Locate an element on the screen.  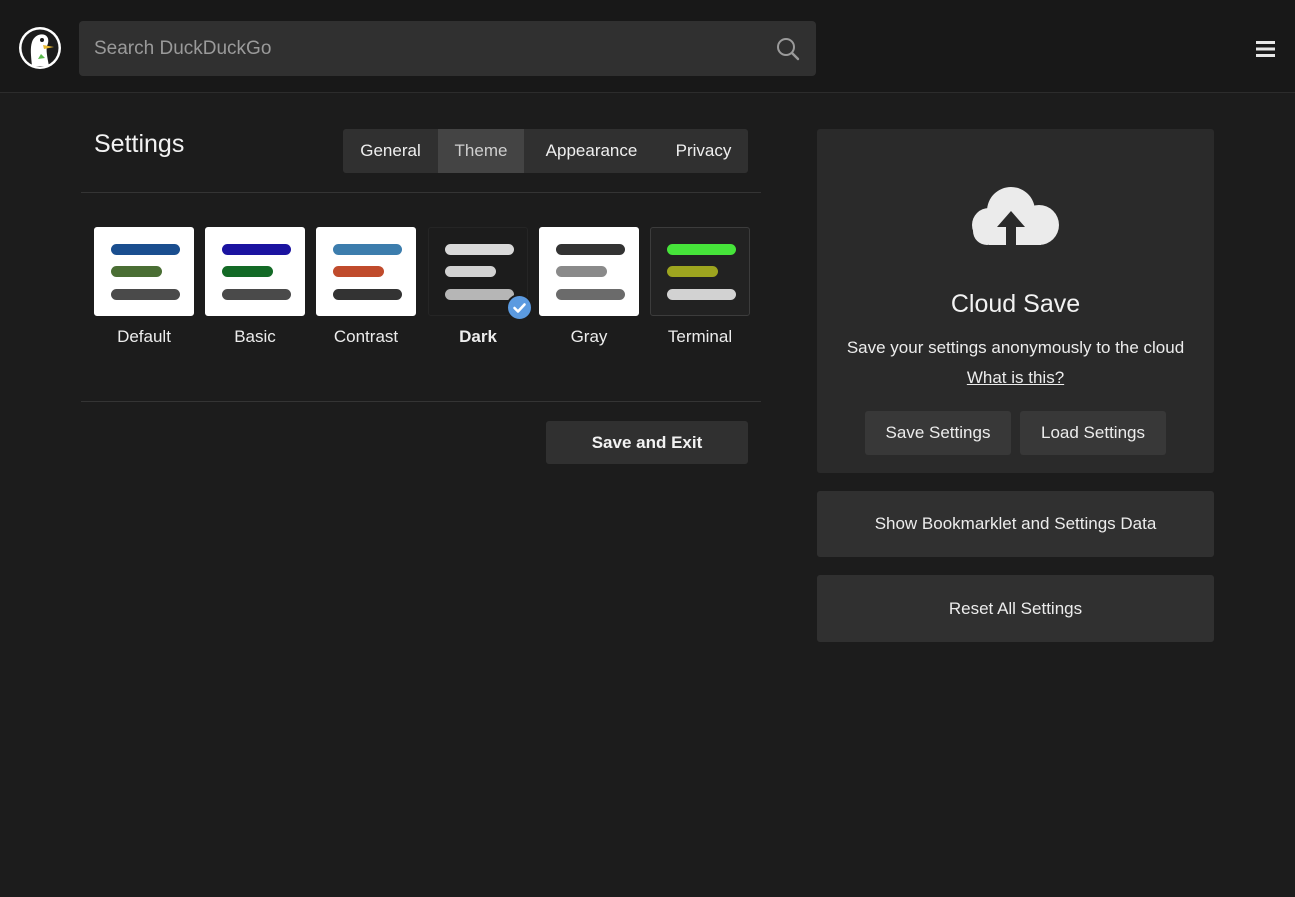
load-settings-button: Load Settings is located at coordinates (1093, 433).